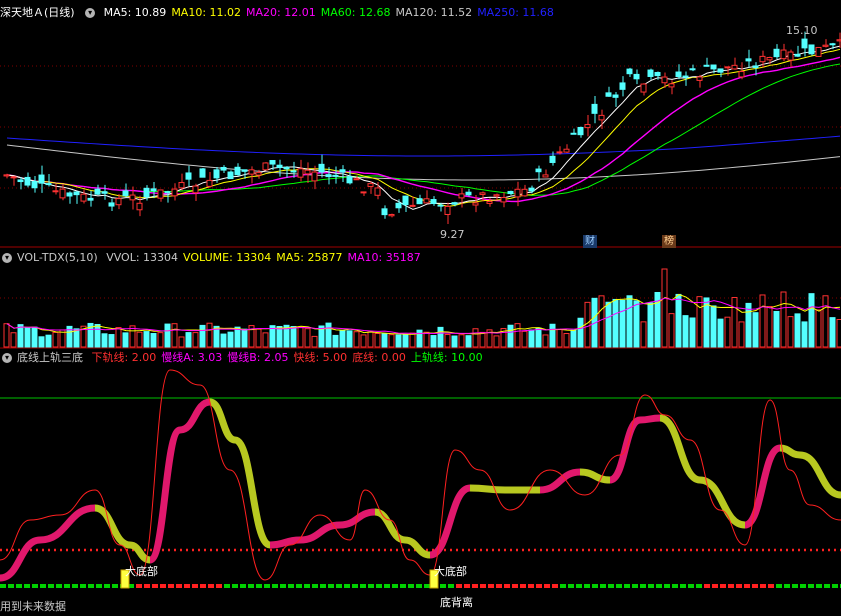 The height and width of the screenshot is (616, 841). Describe the element at coordinates (142, 257) in the screenshot. I see `vol-legend-item-0: VVOL: 13304` at that location.